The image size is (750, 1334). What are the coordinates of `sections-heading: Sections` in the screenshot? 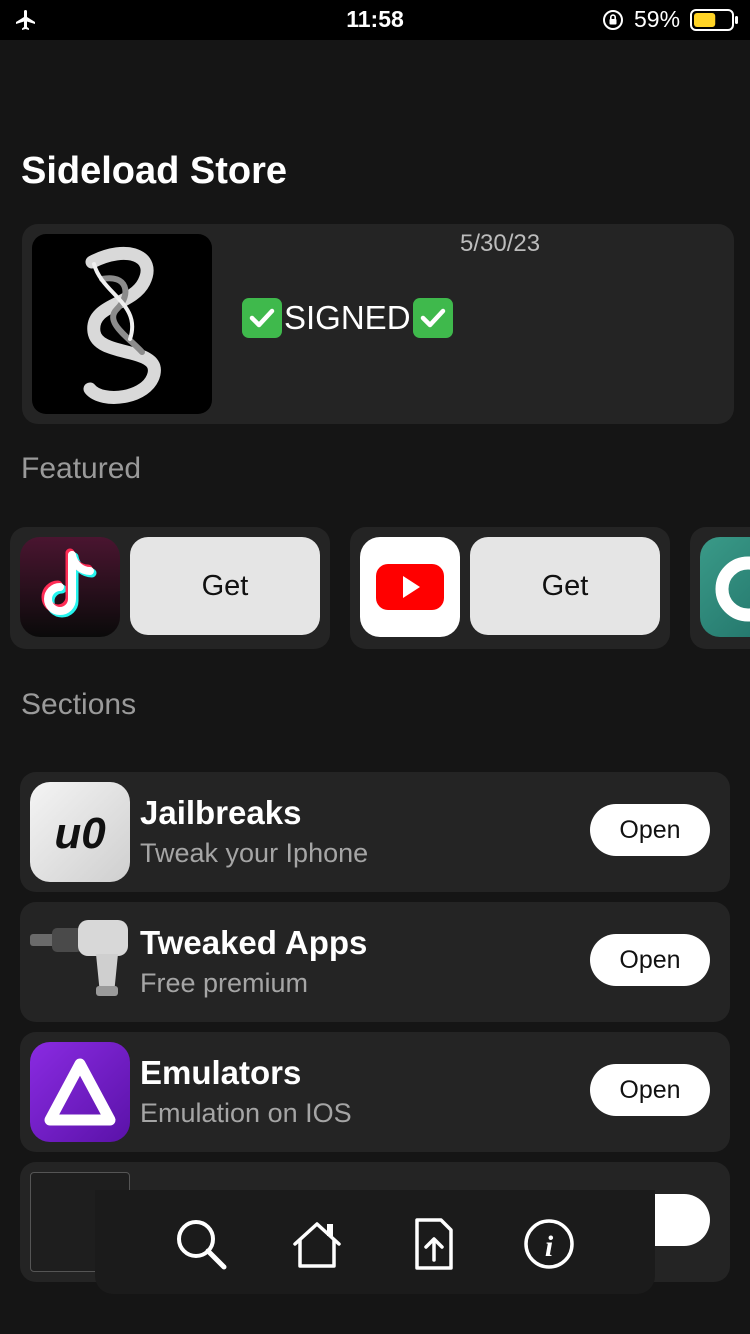 It's located at (79, 704).